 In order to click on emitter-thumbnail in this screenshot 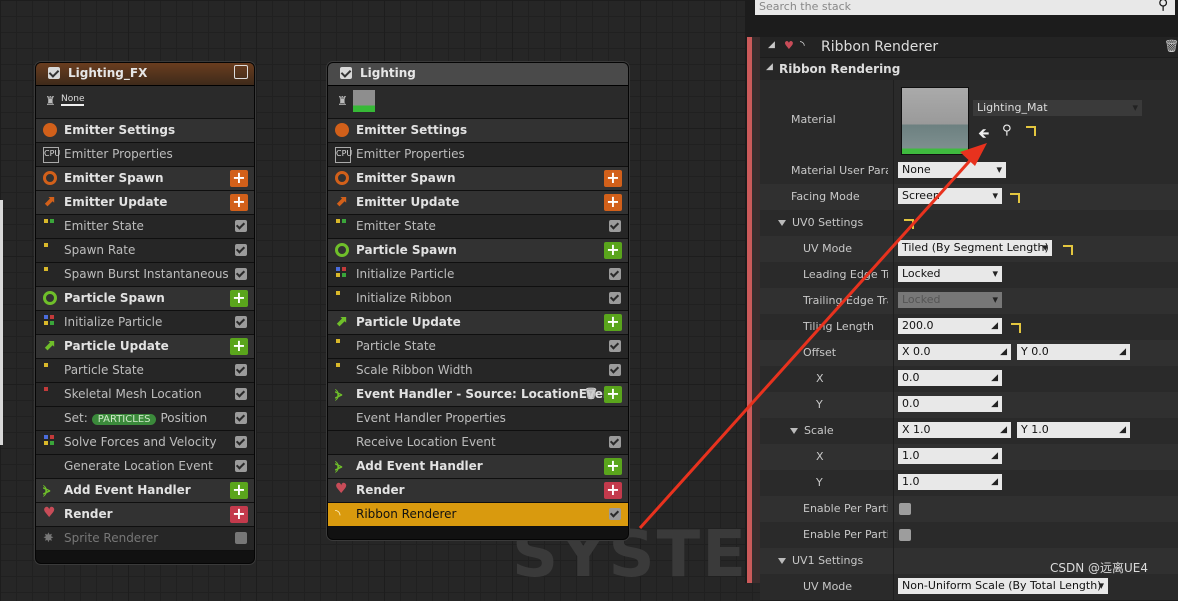, I will do `click(364, 101)`.